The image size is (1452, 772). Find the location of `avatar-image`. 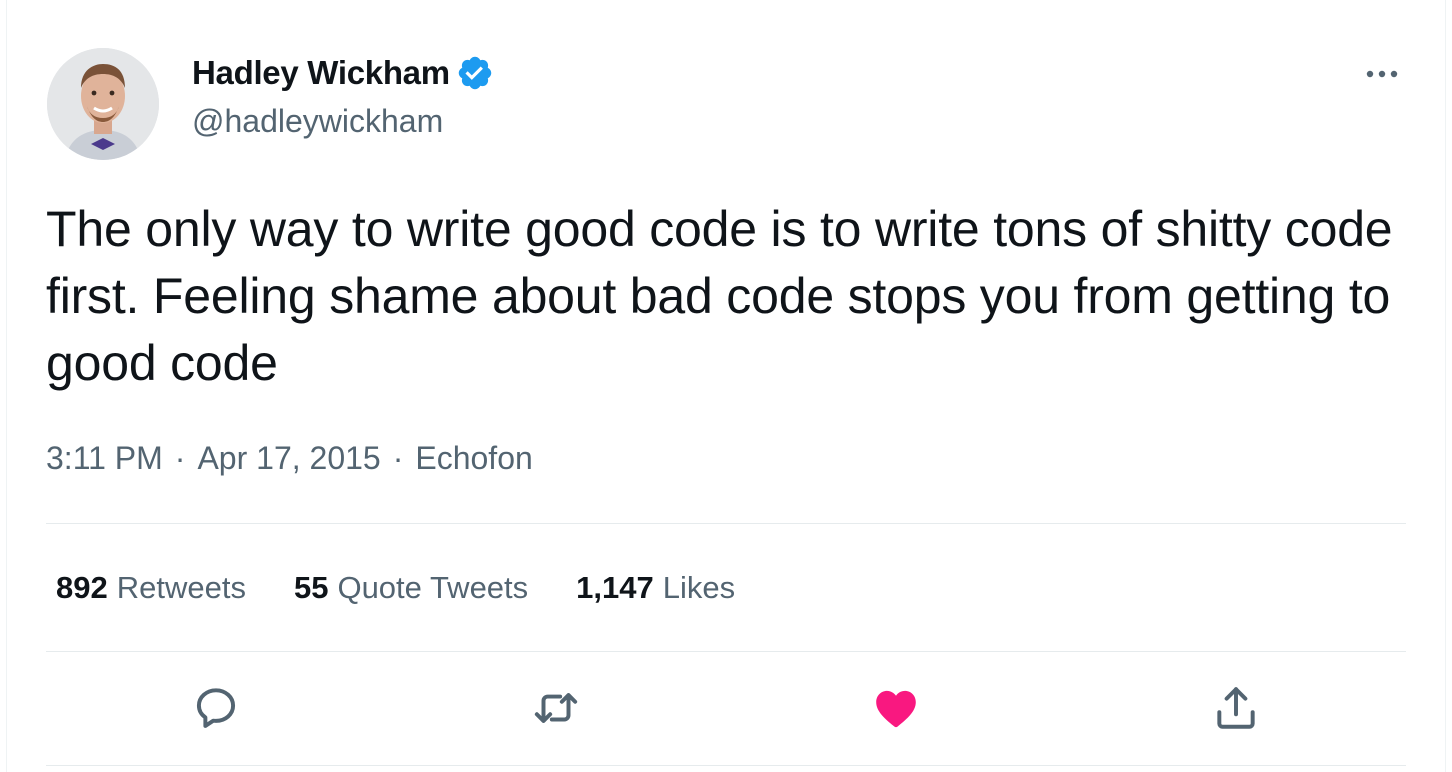

avatar-image is located at coordinates (103, 104).